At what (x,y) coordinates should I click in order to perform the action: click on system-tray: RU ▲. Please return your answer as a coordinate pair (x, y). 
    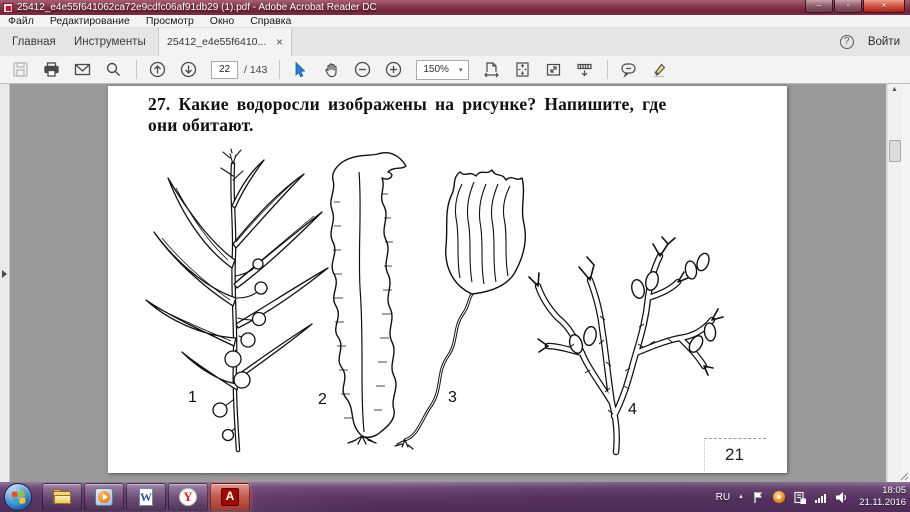
    Looking at the image, I should click on (782, 497).